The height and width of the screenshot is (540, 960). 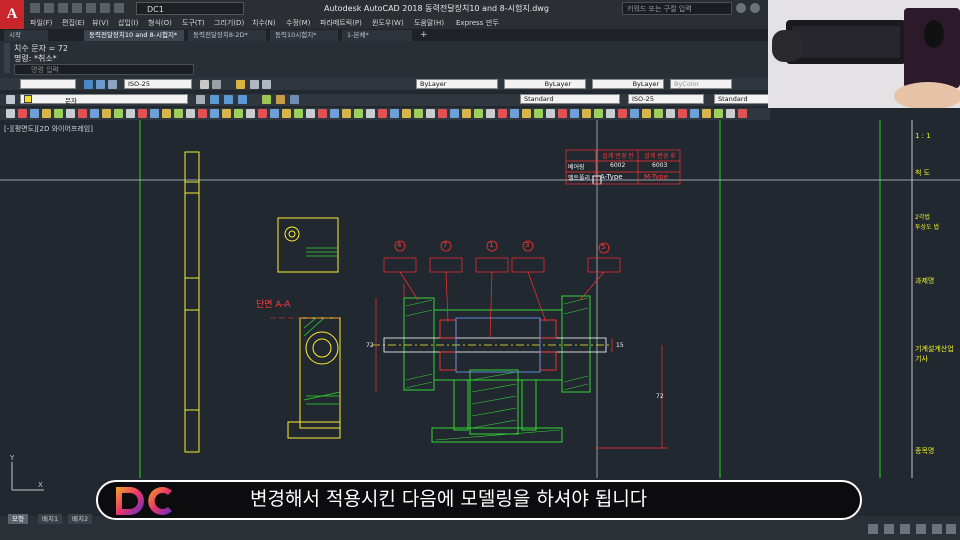 I want to click on bracket-part, so click(x=309, y=328).